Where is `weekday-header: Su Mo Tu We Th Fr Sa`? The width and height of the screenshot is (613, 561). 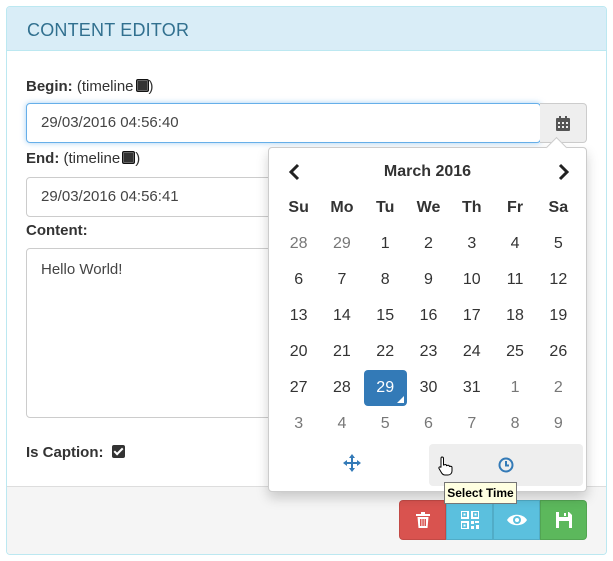
weekday-header: Su Mo Tu We Th Fr Sa is located at coordinates (428, 208).